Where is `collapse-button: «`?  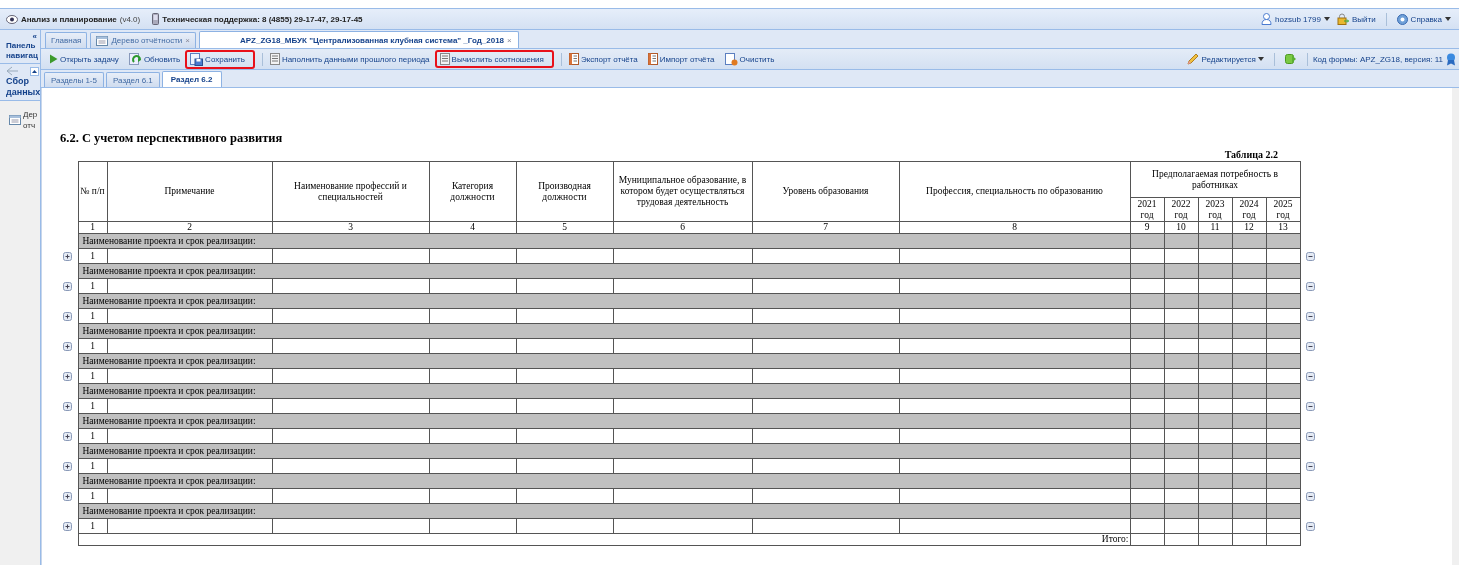 collapse-button: « is located at coordinates (34, 36).